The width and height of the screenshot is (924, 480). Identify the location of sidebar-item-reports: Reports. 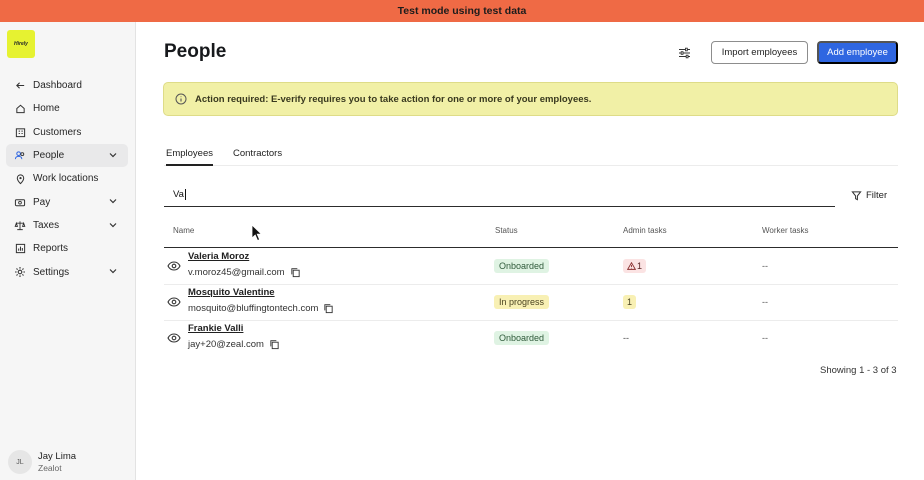
(67, 248).